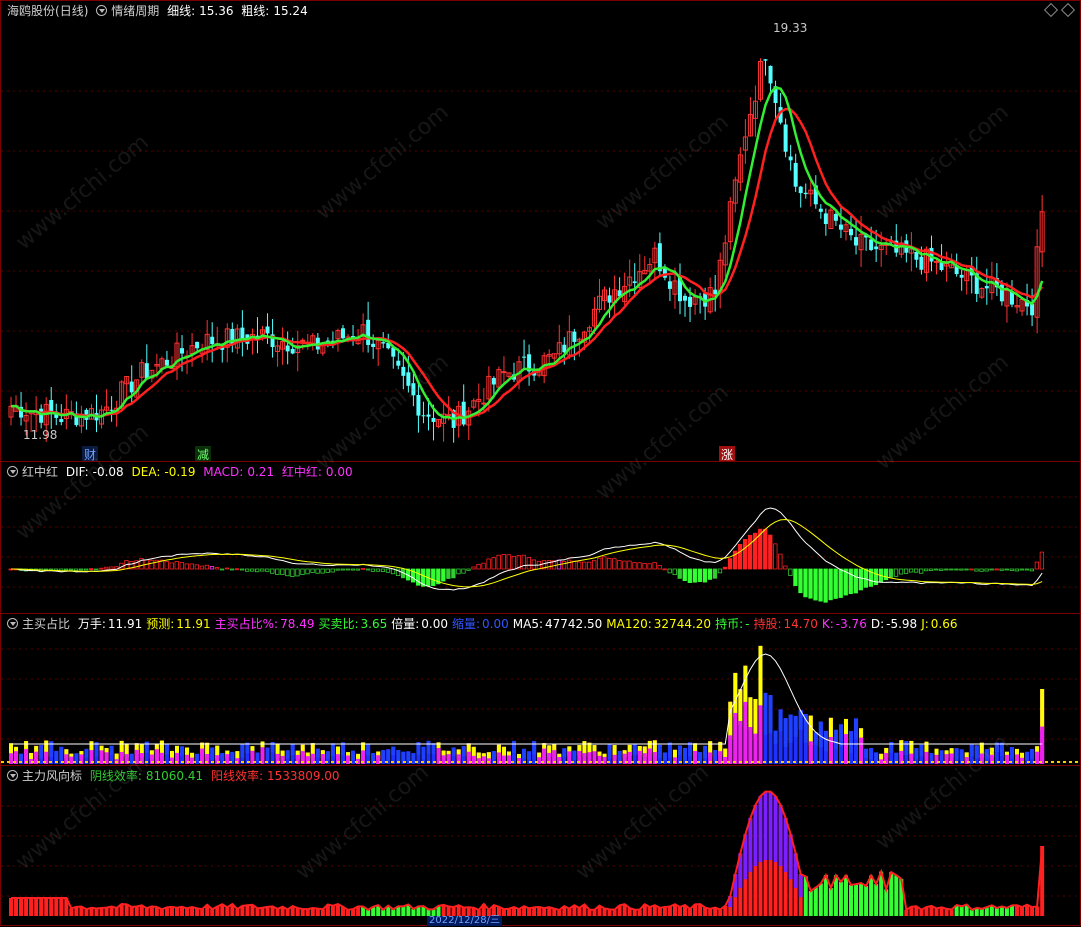 The image size is (1081, 927). What do you see at coordinates (528, 624) in the screenshot?
I see `buy-stat-label: MA5:` at bounding box center [528, 624].